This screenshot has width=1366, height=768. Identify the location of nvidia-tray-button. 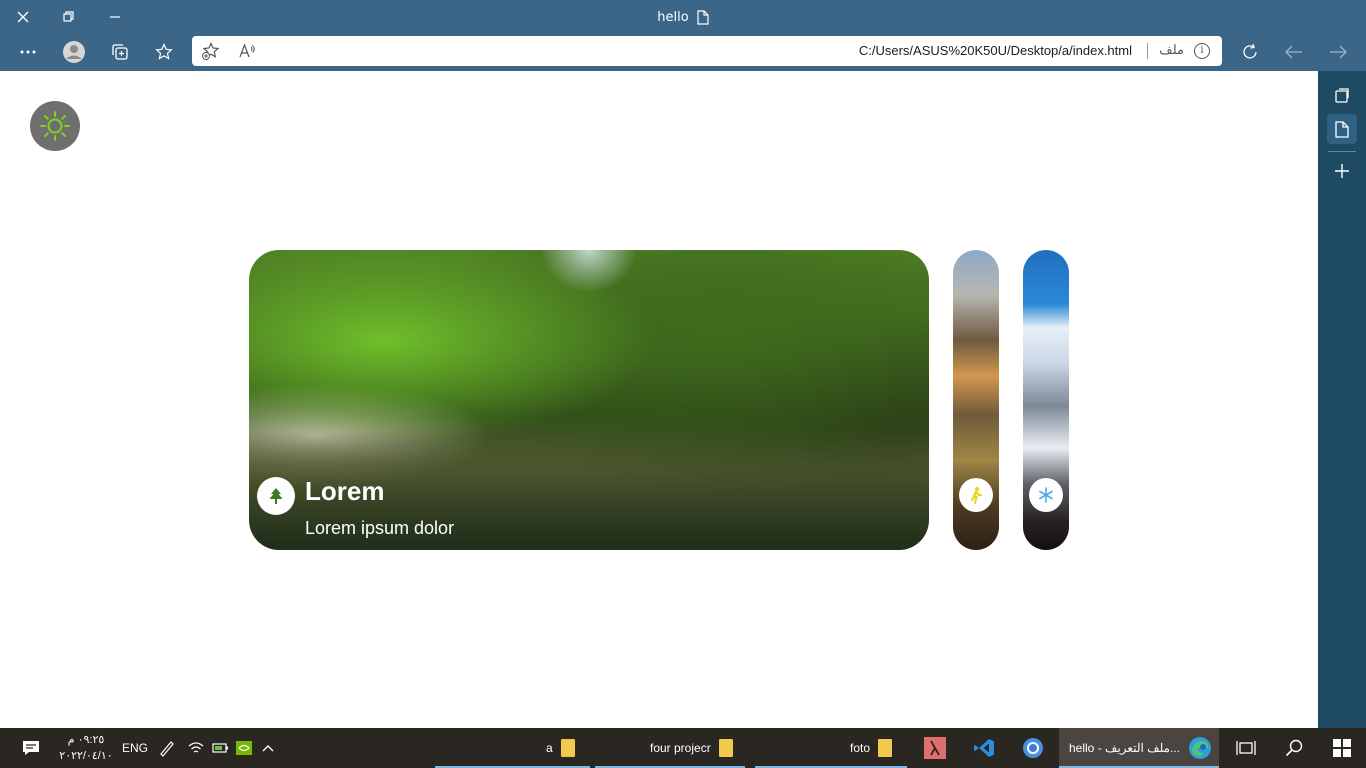
(244, 748).